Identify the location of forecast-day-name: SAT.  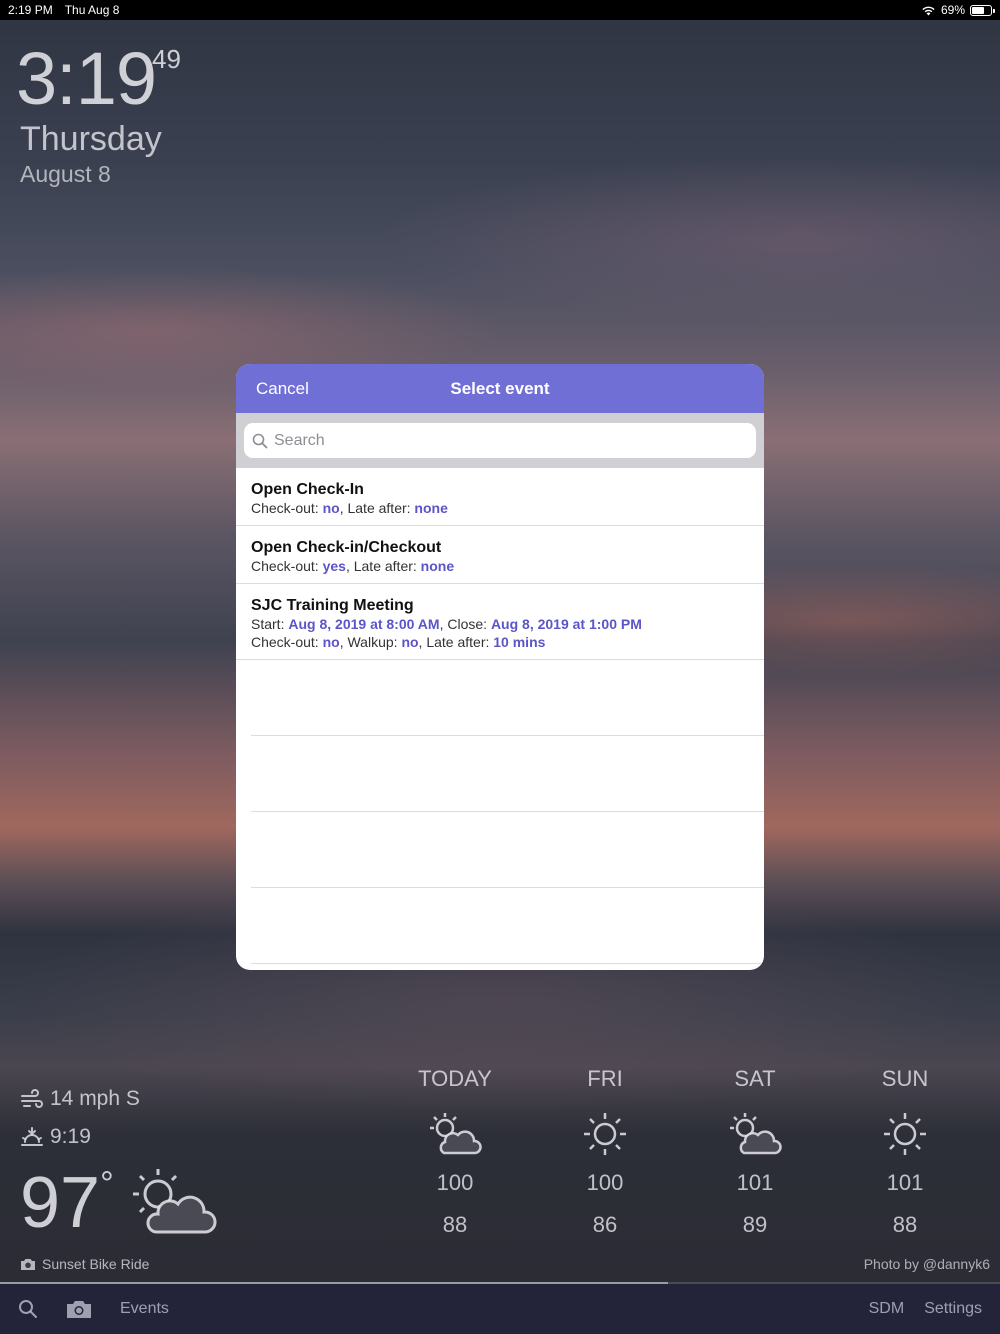
(755, 1078).